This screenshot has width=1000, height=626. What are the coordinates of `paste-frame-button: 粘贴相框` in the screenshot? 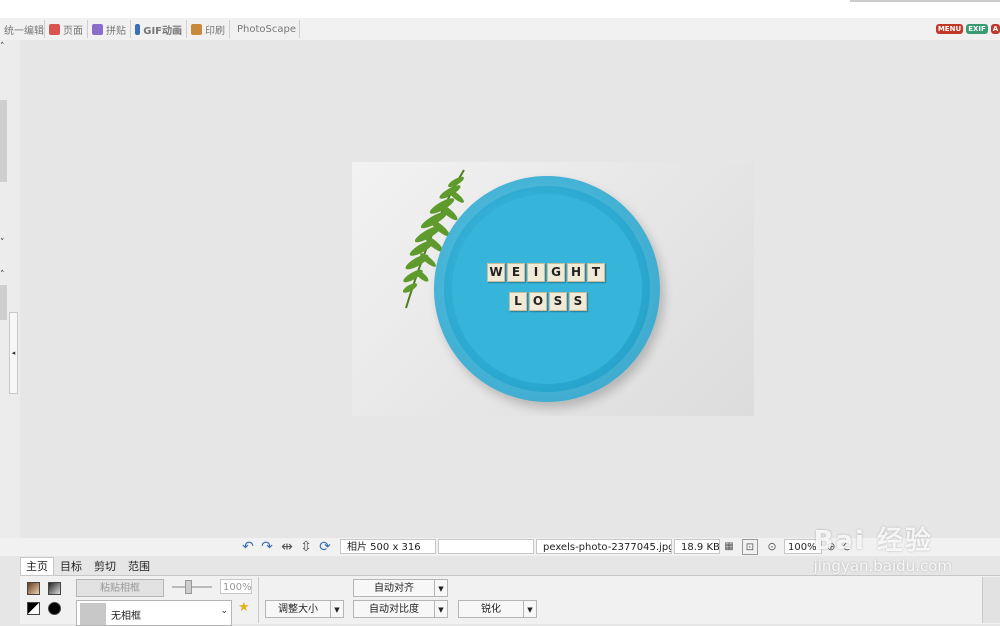 It's located at (120, 588).